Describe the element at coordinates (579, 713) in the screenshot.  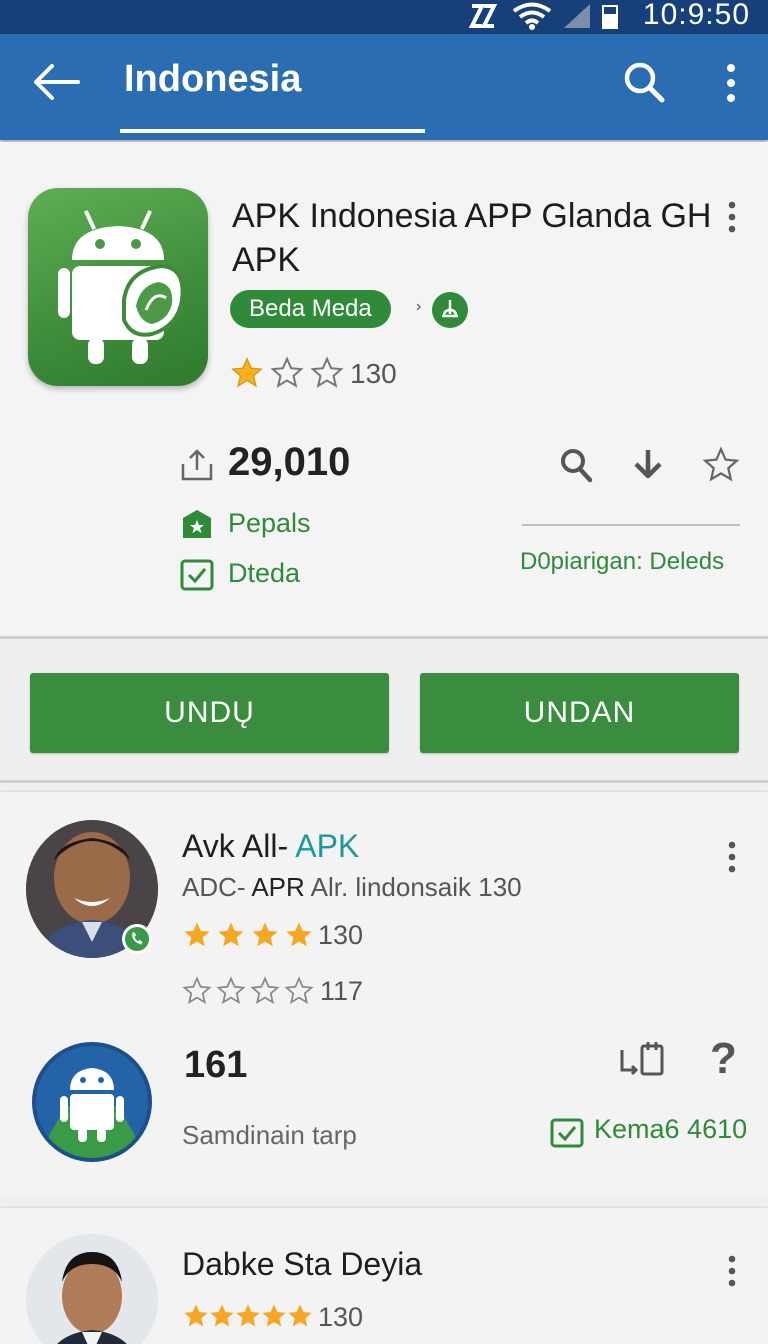
I see `download-button: UNDAN` at that location.